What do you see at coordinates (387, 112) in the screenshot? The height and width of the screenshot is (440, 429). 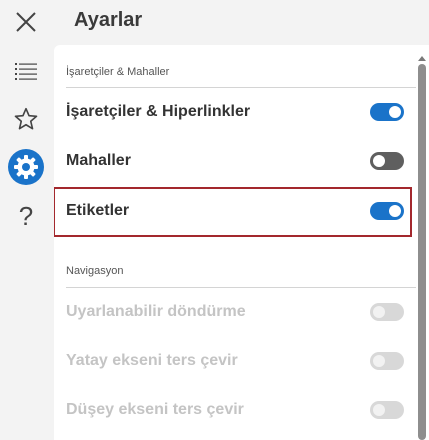 I see `markers-hyperlinks-toggle` at bounding box center [387, 112].